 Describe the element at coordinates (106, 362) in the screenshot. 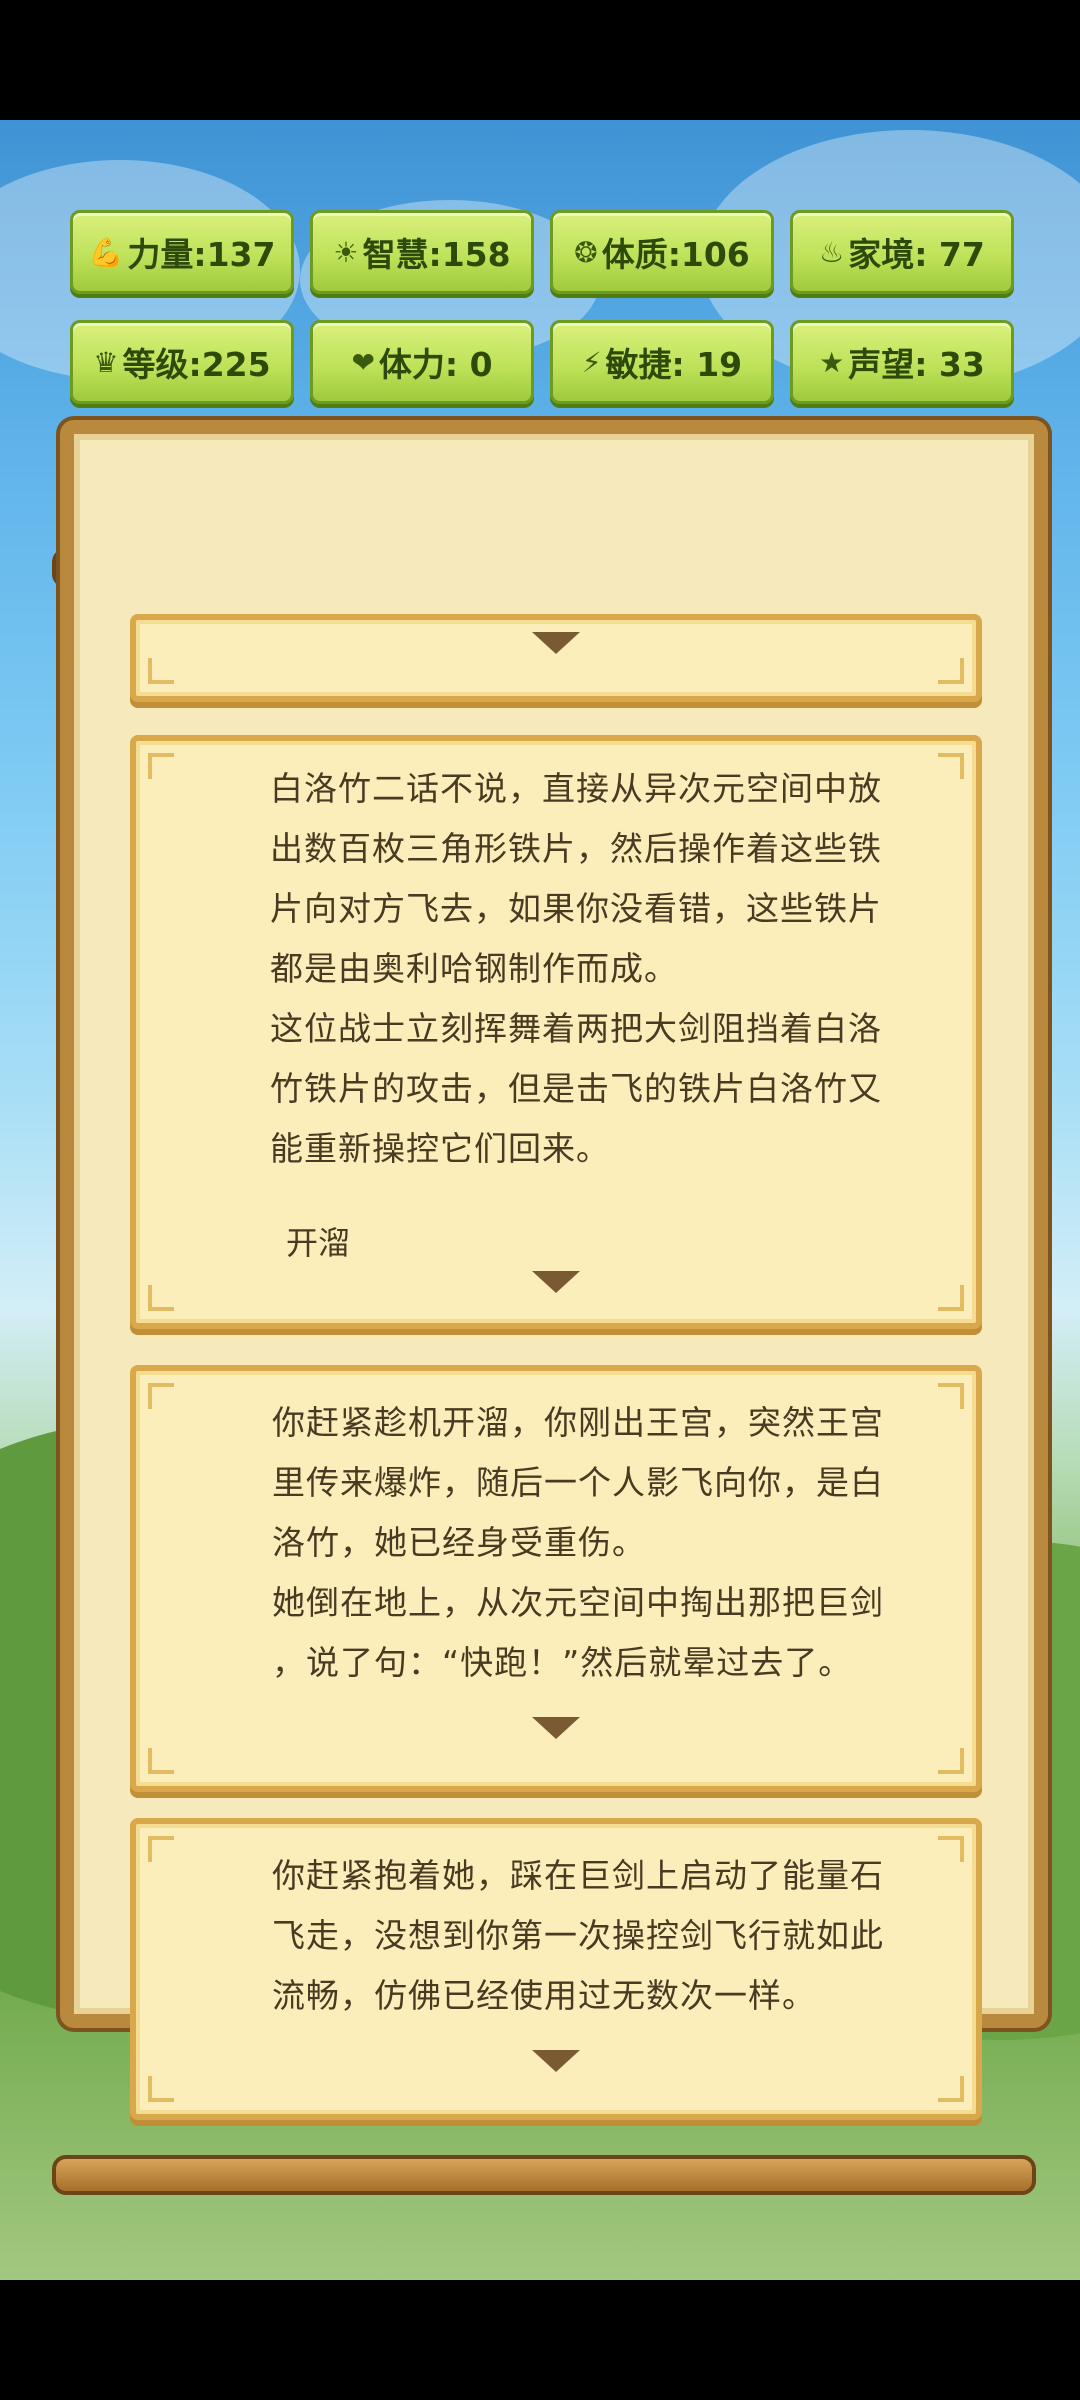

I see `level-icon: ♛` at that location.